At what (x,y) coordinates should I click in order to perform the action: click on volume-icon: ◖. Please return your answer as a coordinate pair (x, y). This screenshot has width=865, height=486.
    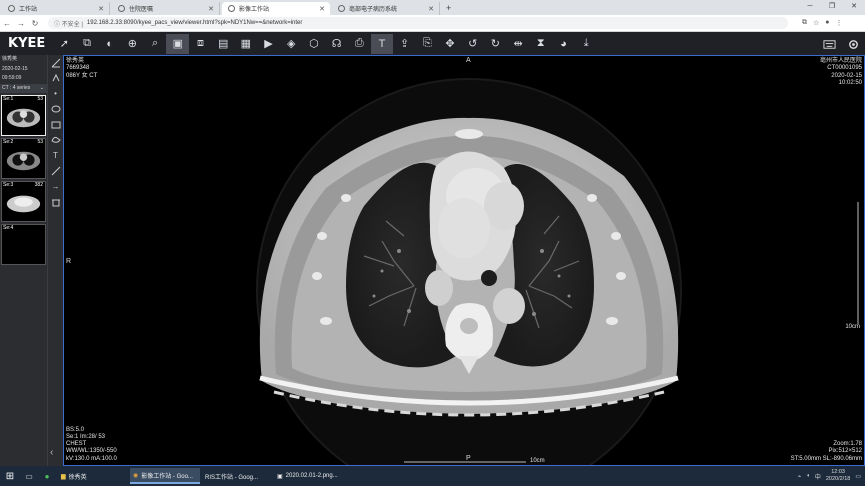
    Looking at the image, I should click on (808, 476).